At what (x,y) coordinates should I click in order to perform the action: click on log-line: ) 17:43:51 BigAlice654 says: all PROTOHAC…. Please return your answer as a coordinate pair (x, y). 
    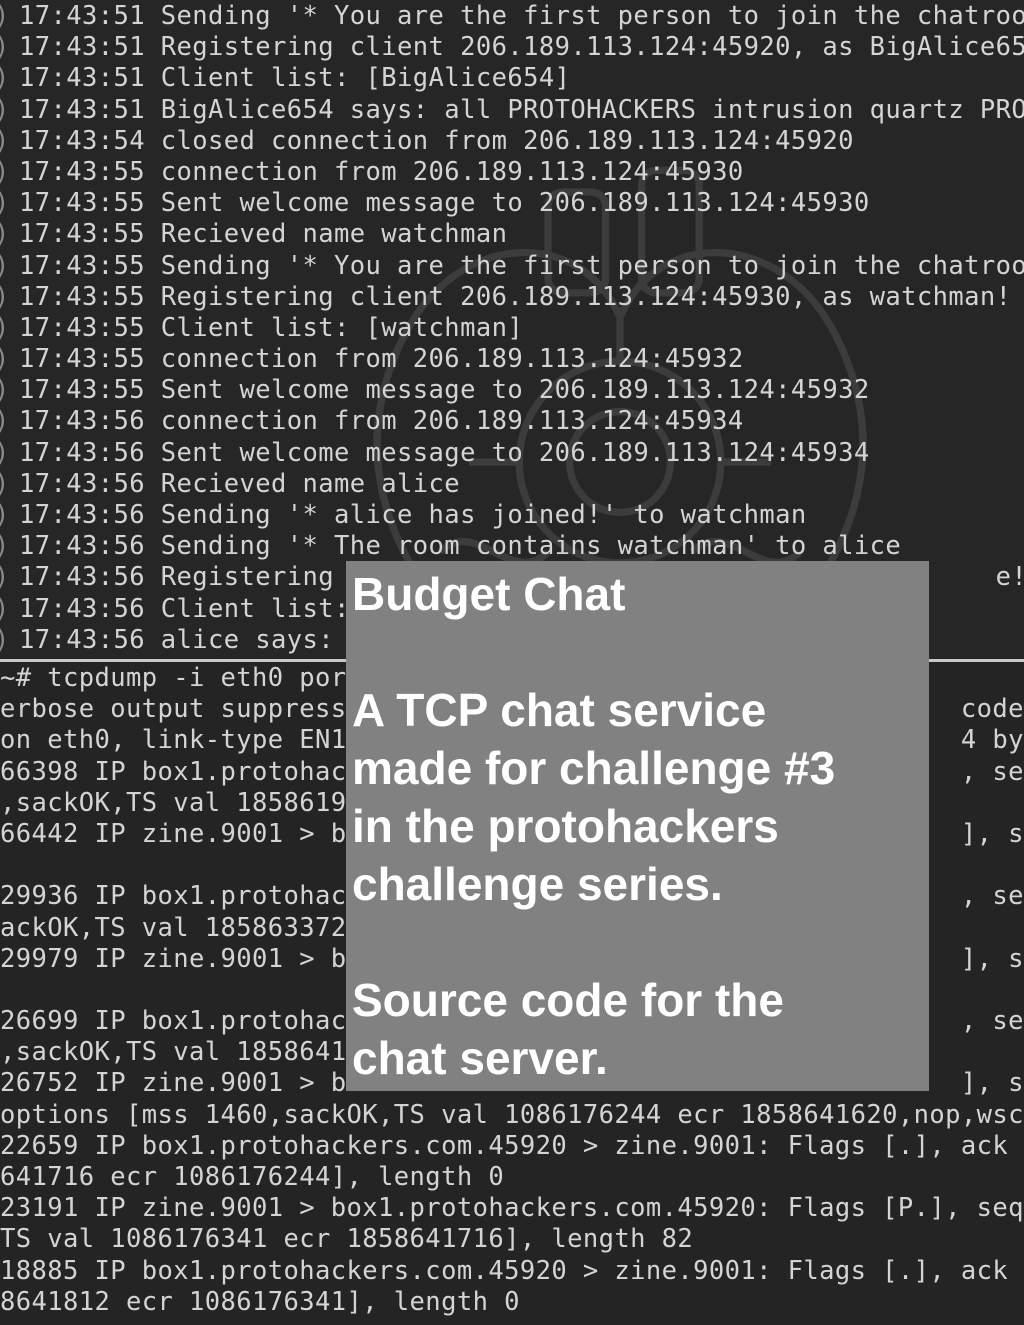
    Looking at the image, I should click on (512, 110).